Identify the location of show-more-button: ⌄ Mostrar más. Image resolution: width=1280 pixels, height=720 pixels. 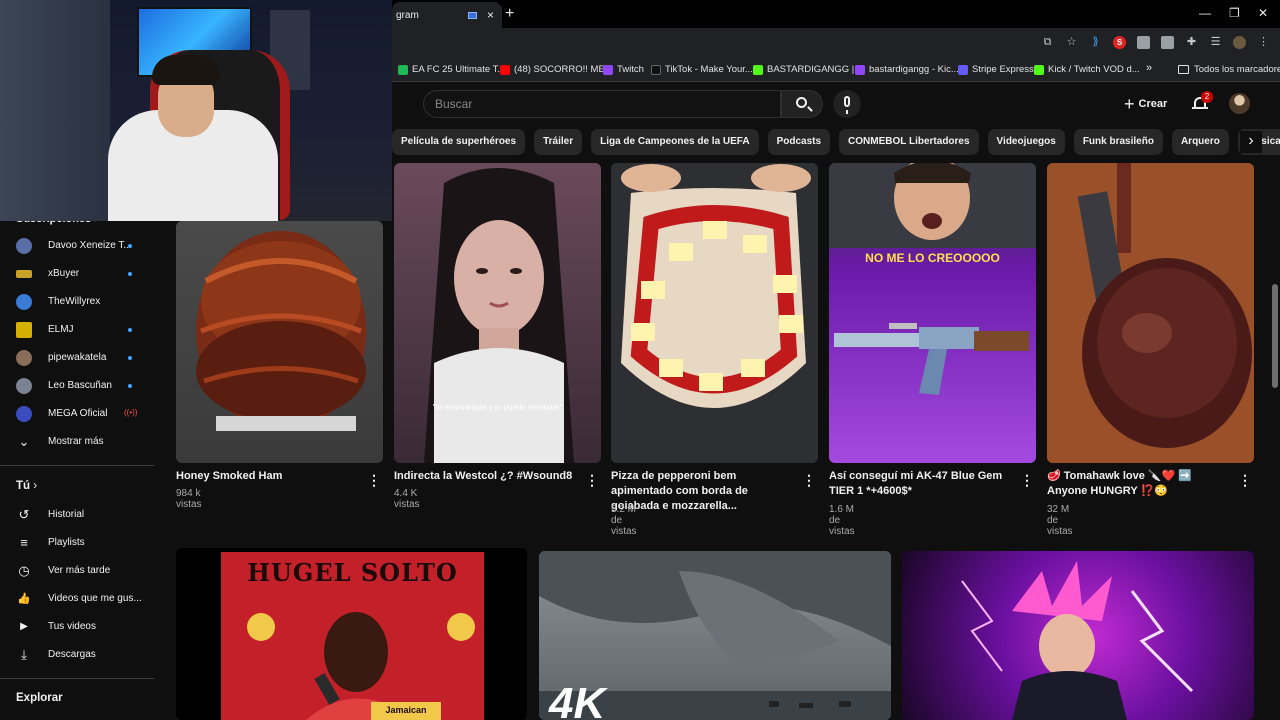
(77, 442).